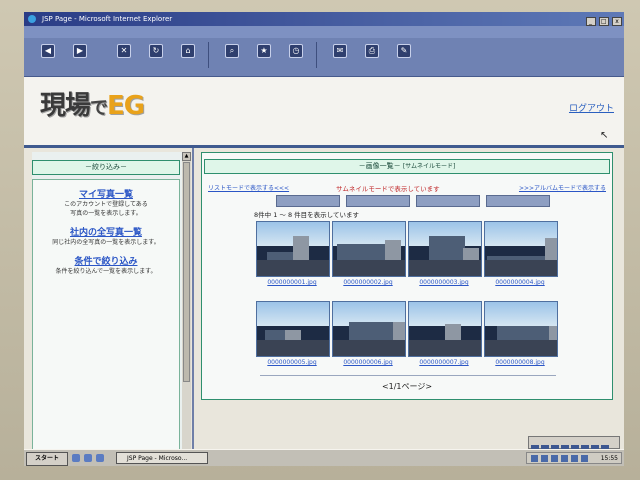 This screenshot has height=480, width=640. I want to click on forward-button: ▶, so click(80, 57).